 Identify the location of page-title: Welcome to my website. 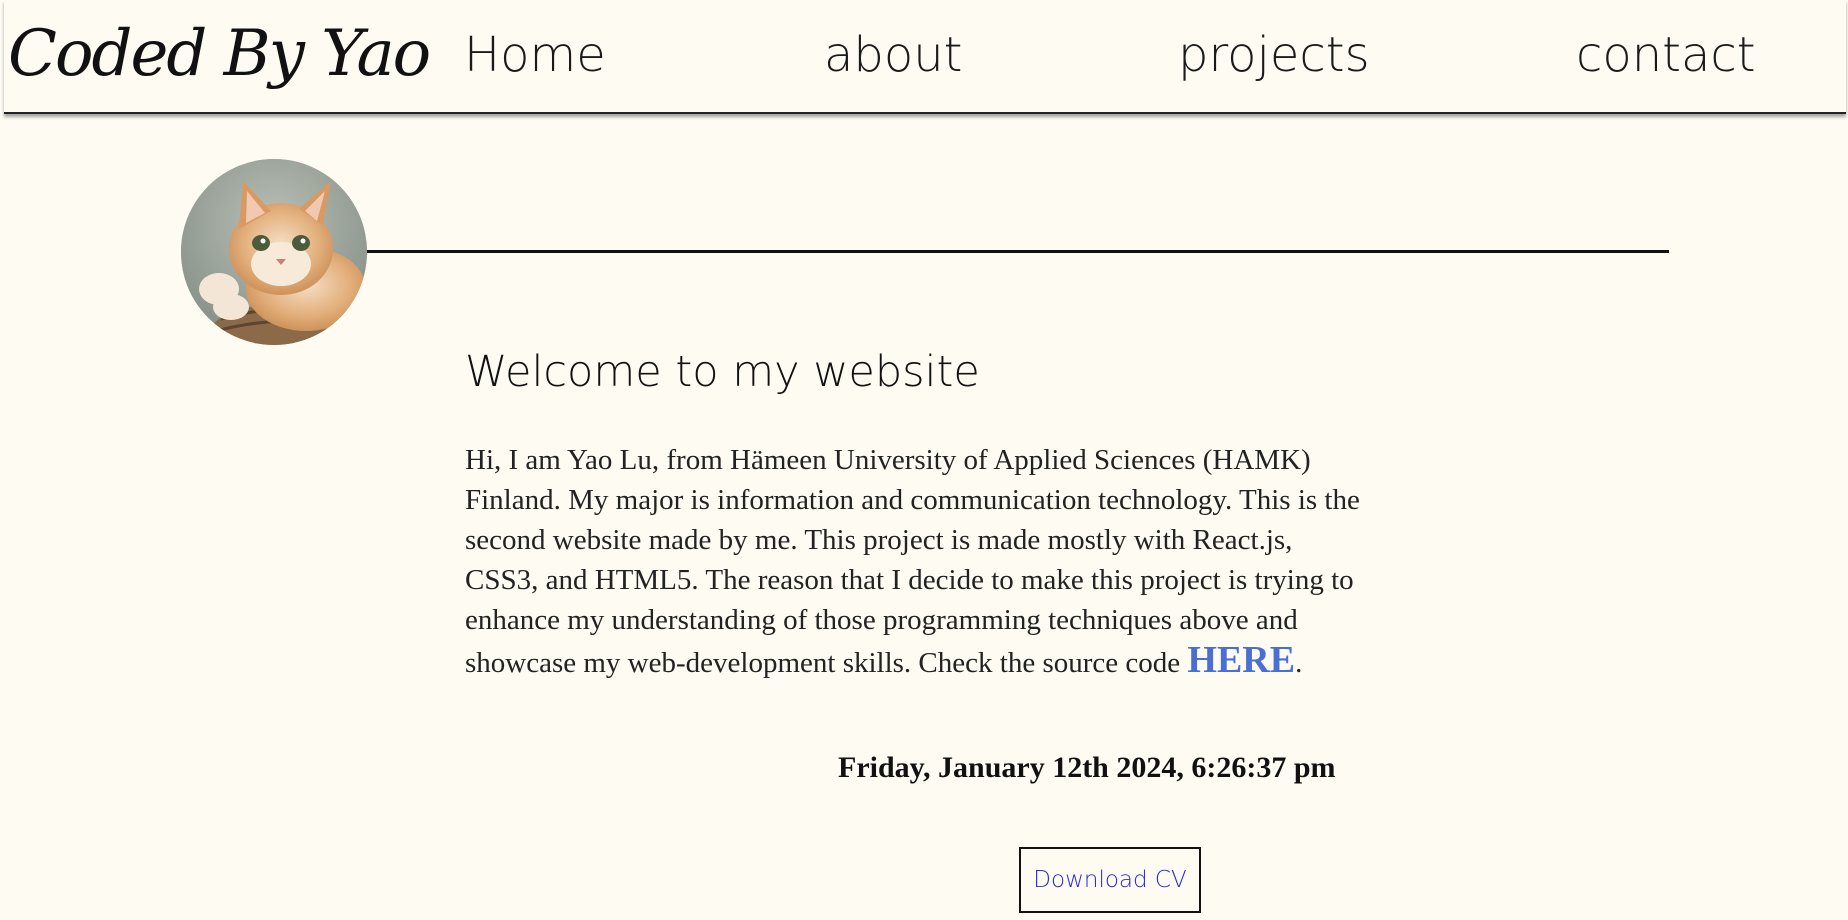
(722, 372).